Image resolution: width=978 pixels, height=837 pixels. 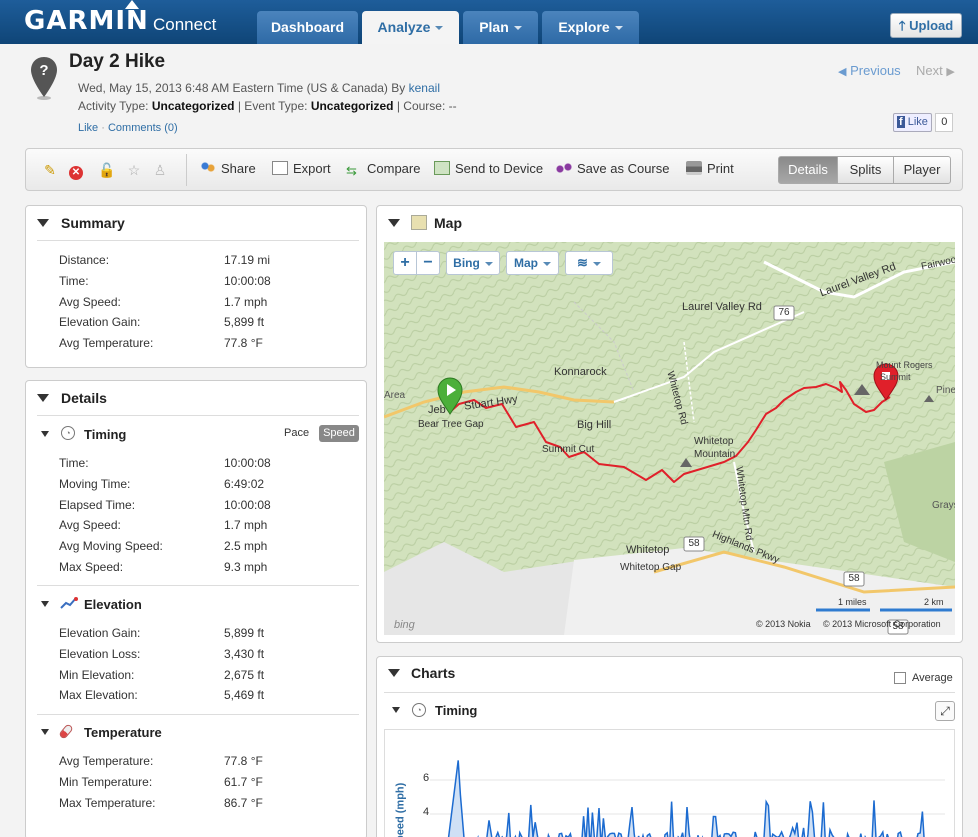 What do you see at coordinates (442, 168) in the screenshot?
I see `send-device-icon` at bounding box center [442, 168].